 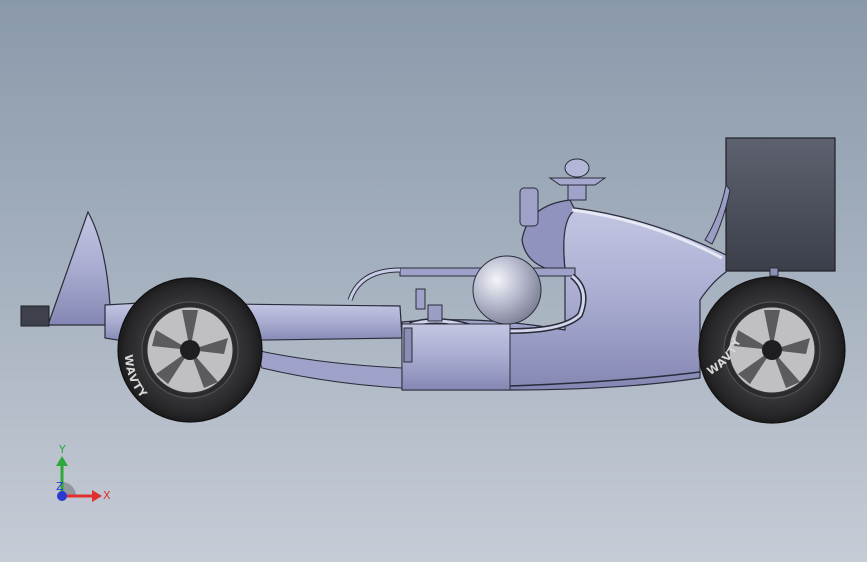 I want to click on steering-wheel, so click(x=435, y=313).